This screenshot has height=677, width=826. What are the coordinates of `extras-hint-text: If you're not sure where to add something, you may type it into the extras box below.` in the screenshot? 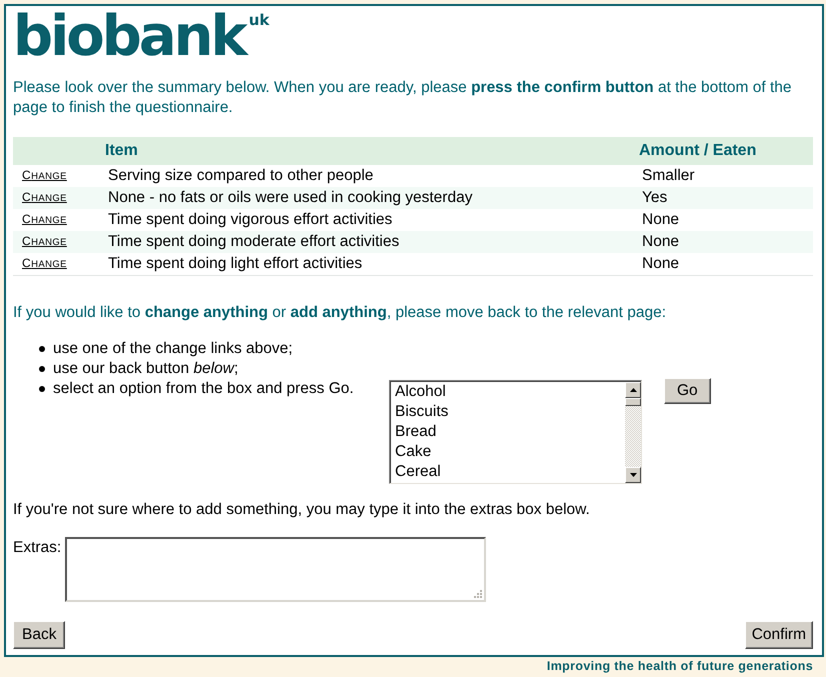 It's located at (302, 510).